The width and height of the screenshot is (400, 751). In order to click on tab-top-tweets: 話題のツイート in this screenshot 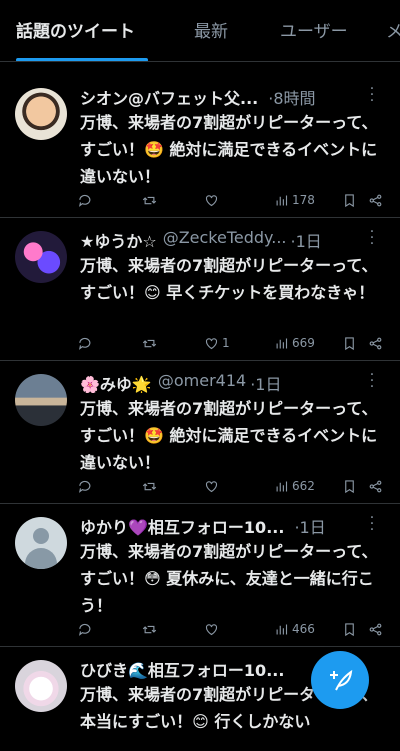, I will do `click(82, 30)`.